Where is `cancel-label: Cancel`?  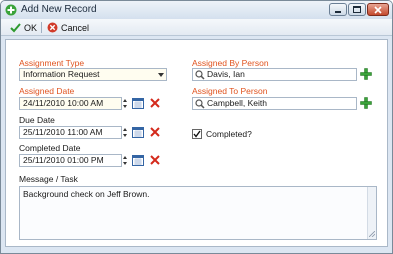
cancel-label: Cancel is located at coordinates (75, 27).